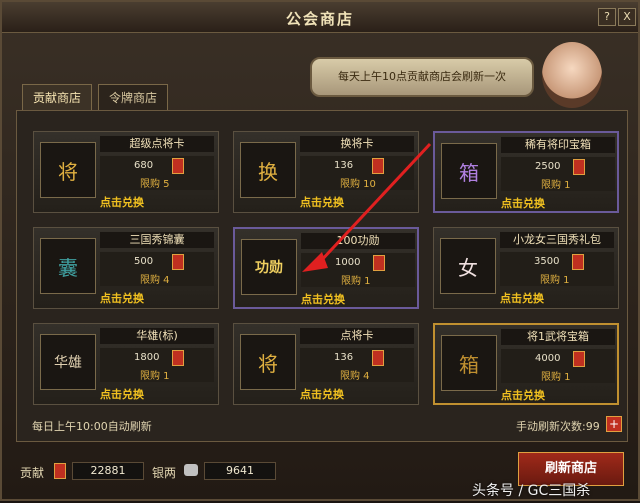 This screenshot has height=503, width=640. I want to click on watermark: 头条号 / GC三国杀, so click(531, 491).